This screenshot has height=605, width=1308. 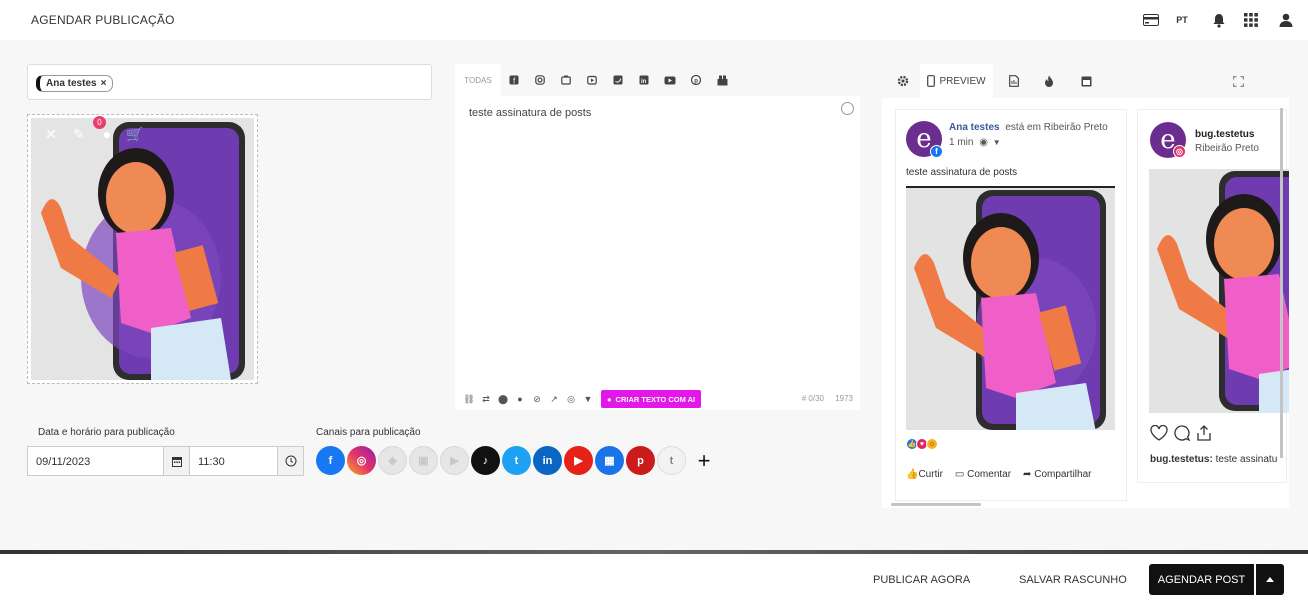 I want to click on channels-label: Canais para publicação, so click(x=368, y=432).